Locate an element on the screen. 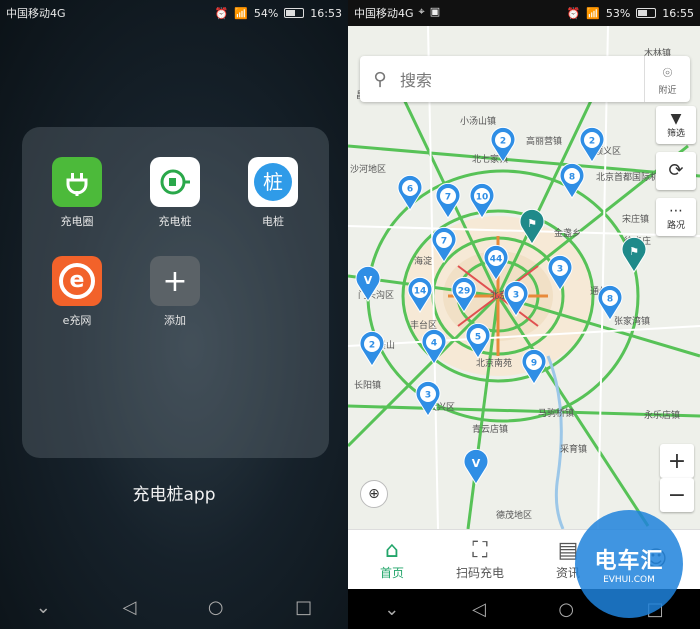 This screenshot has width=700, height=629. app-dianzhuang: 桩 电桩 is located at coordinates (273, 193).